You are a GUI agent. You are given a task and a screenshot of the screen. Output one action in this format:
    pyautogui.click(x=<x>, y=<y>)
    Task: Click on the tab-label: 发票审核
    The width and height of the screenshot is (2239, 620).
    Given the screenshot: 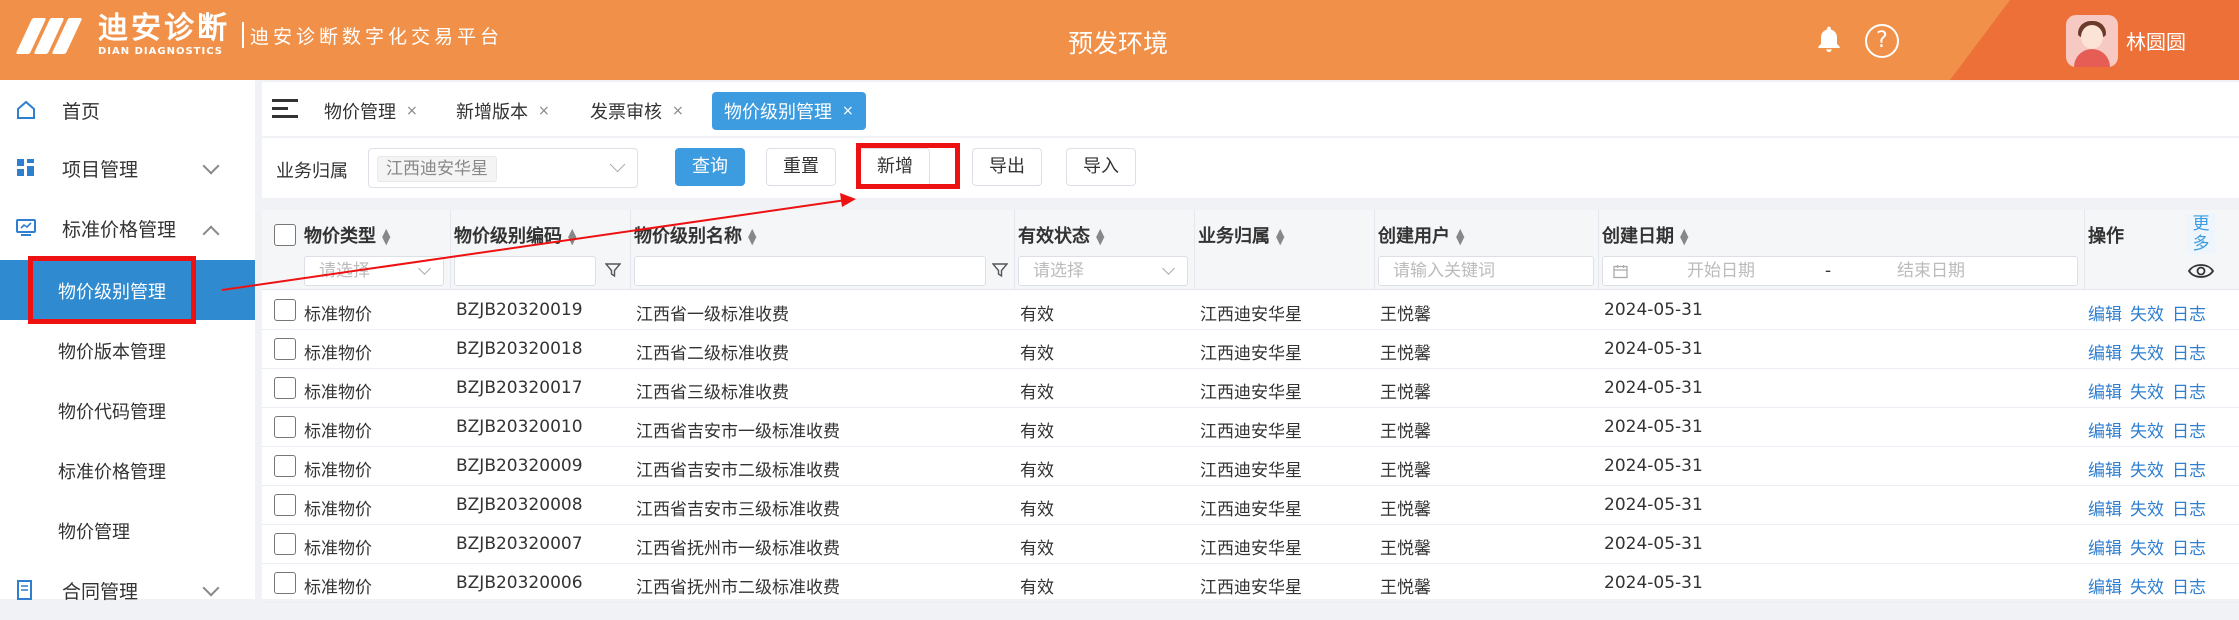 What is the action you would take?
    pyautogui.click(x=626, y=112)
    